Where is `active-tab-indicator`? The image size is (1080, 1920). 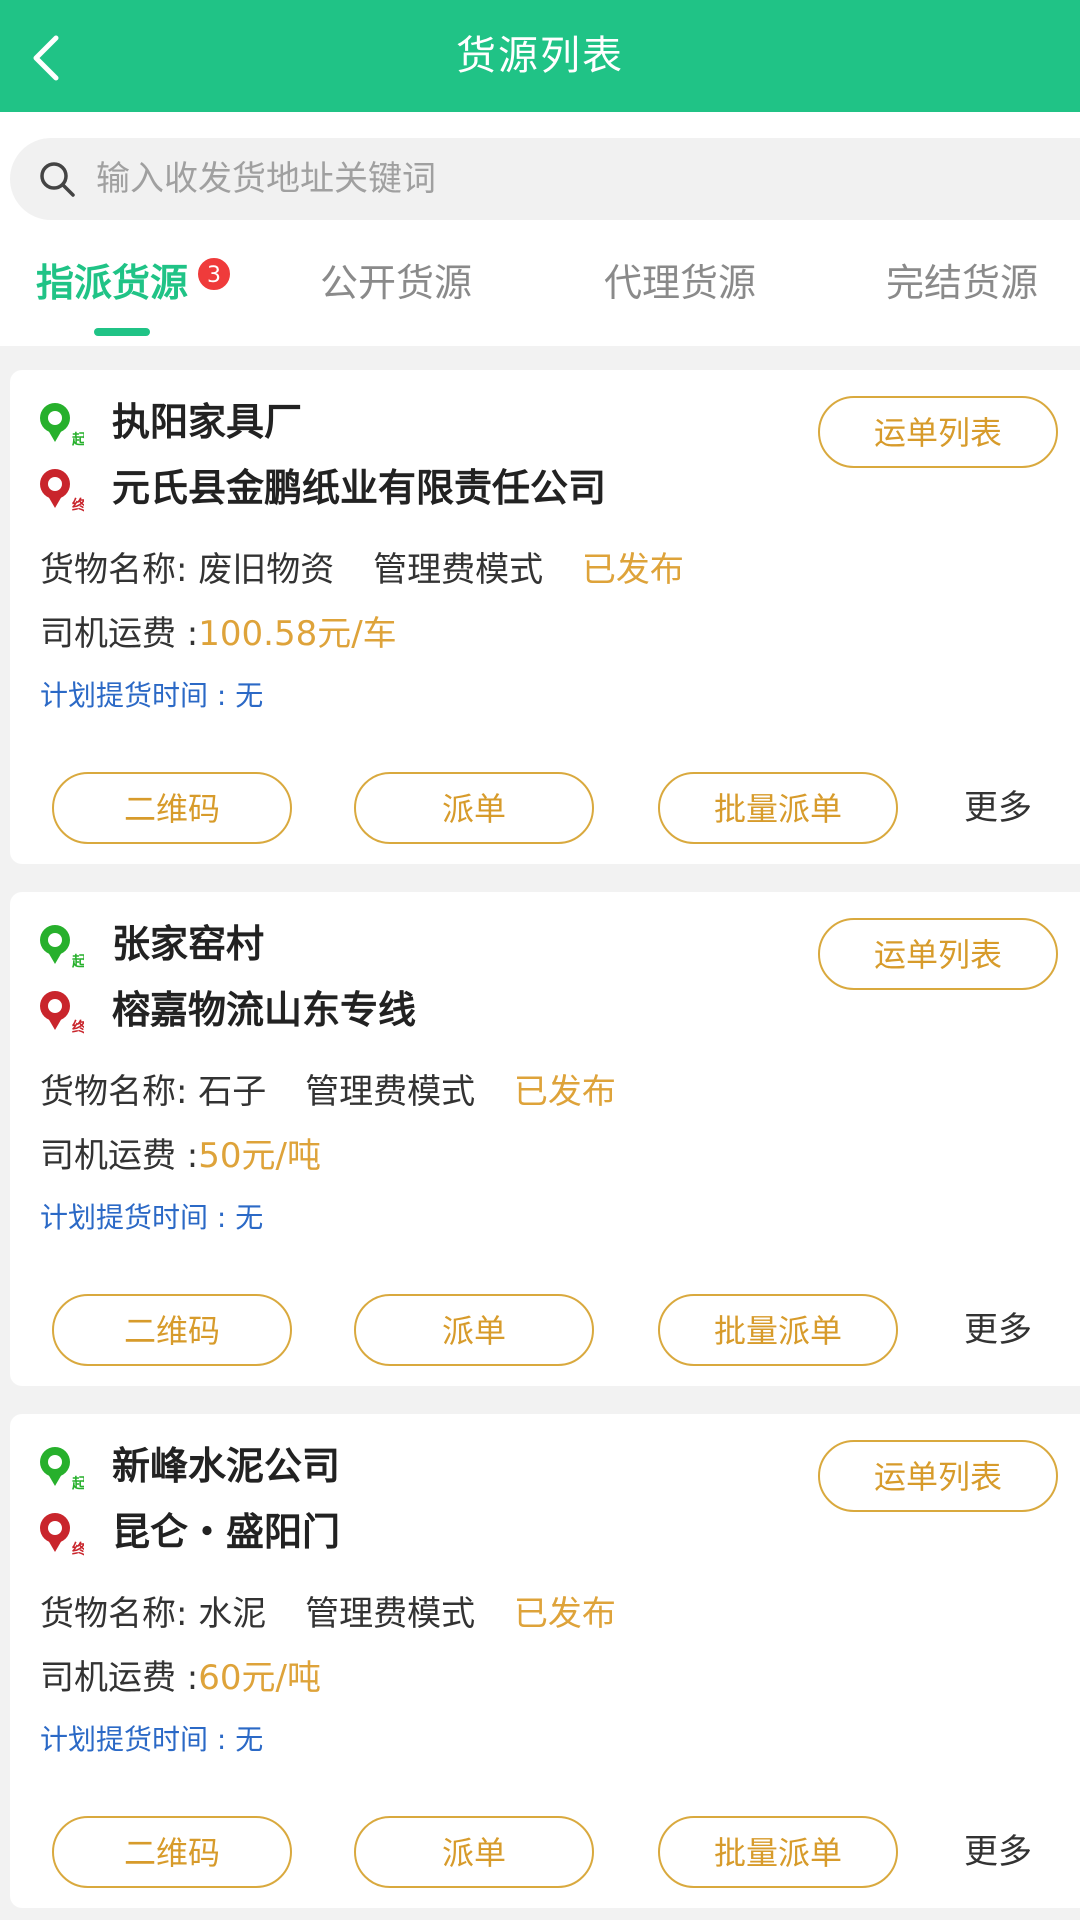
active-tab-indicator is located at coordinates (122, 332).